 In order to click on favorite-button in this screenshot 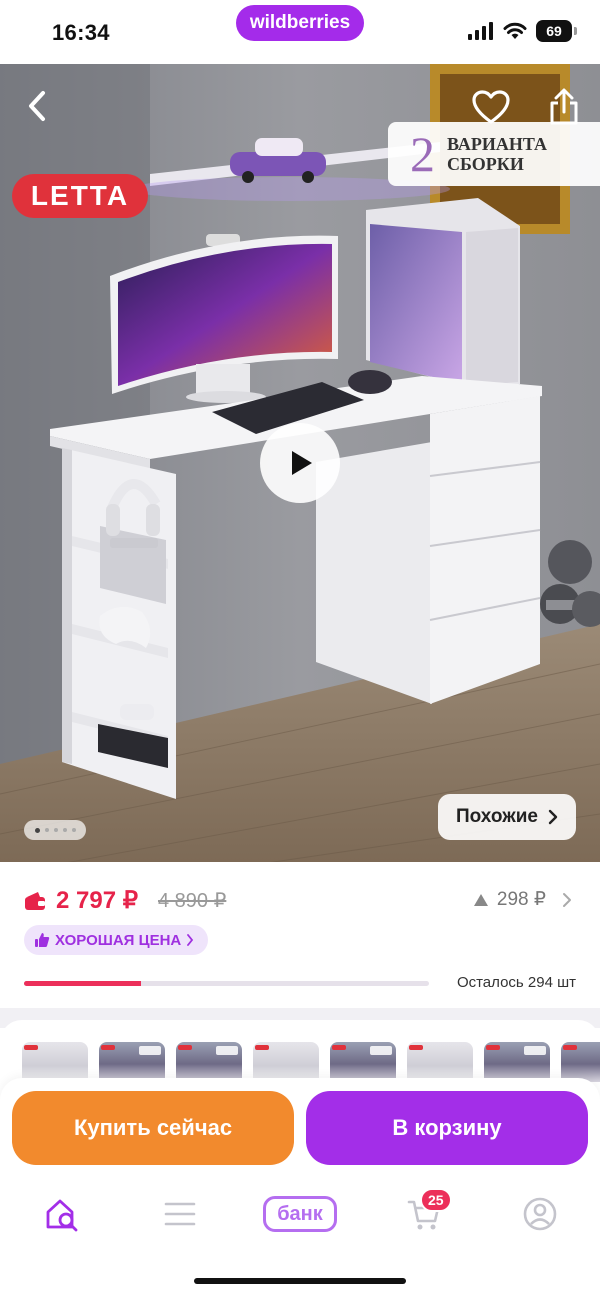, I will do `click(491, 108)`.